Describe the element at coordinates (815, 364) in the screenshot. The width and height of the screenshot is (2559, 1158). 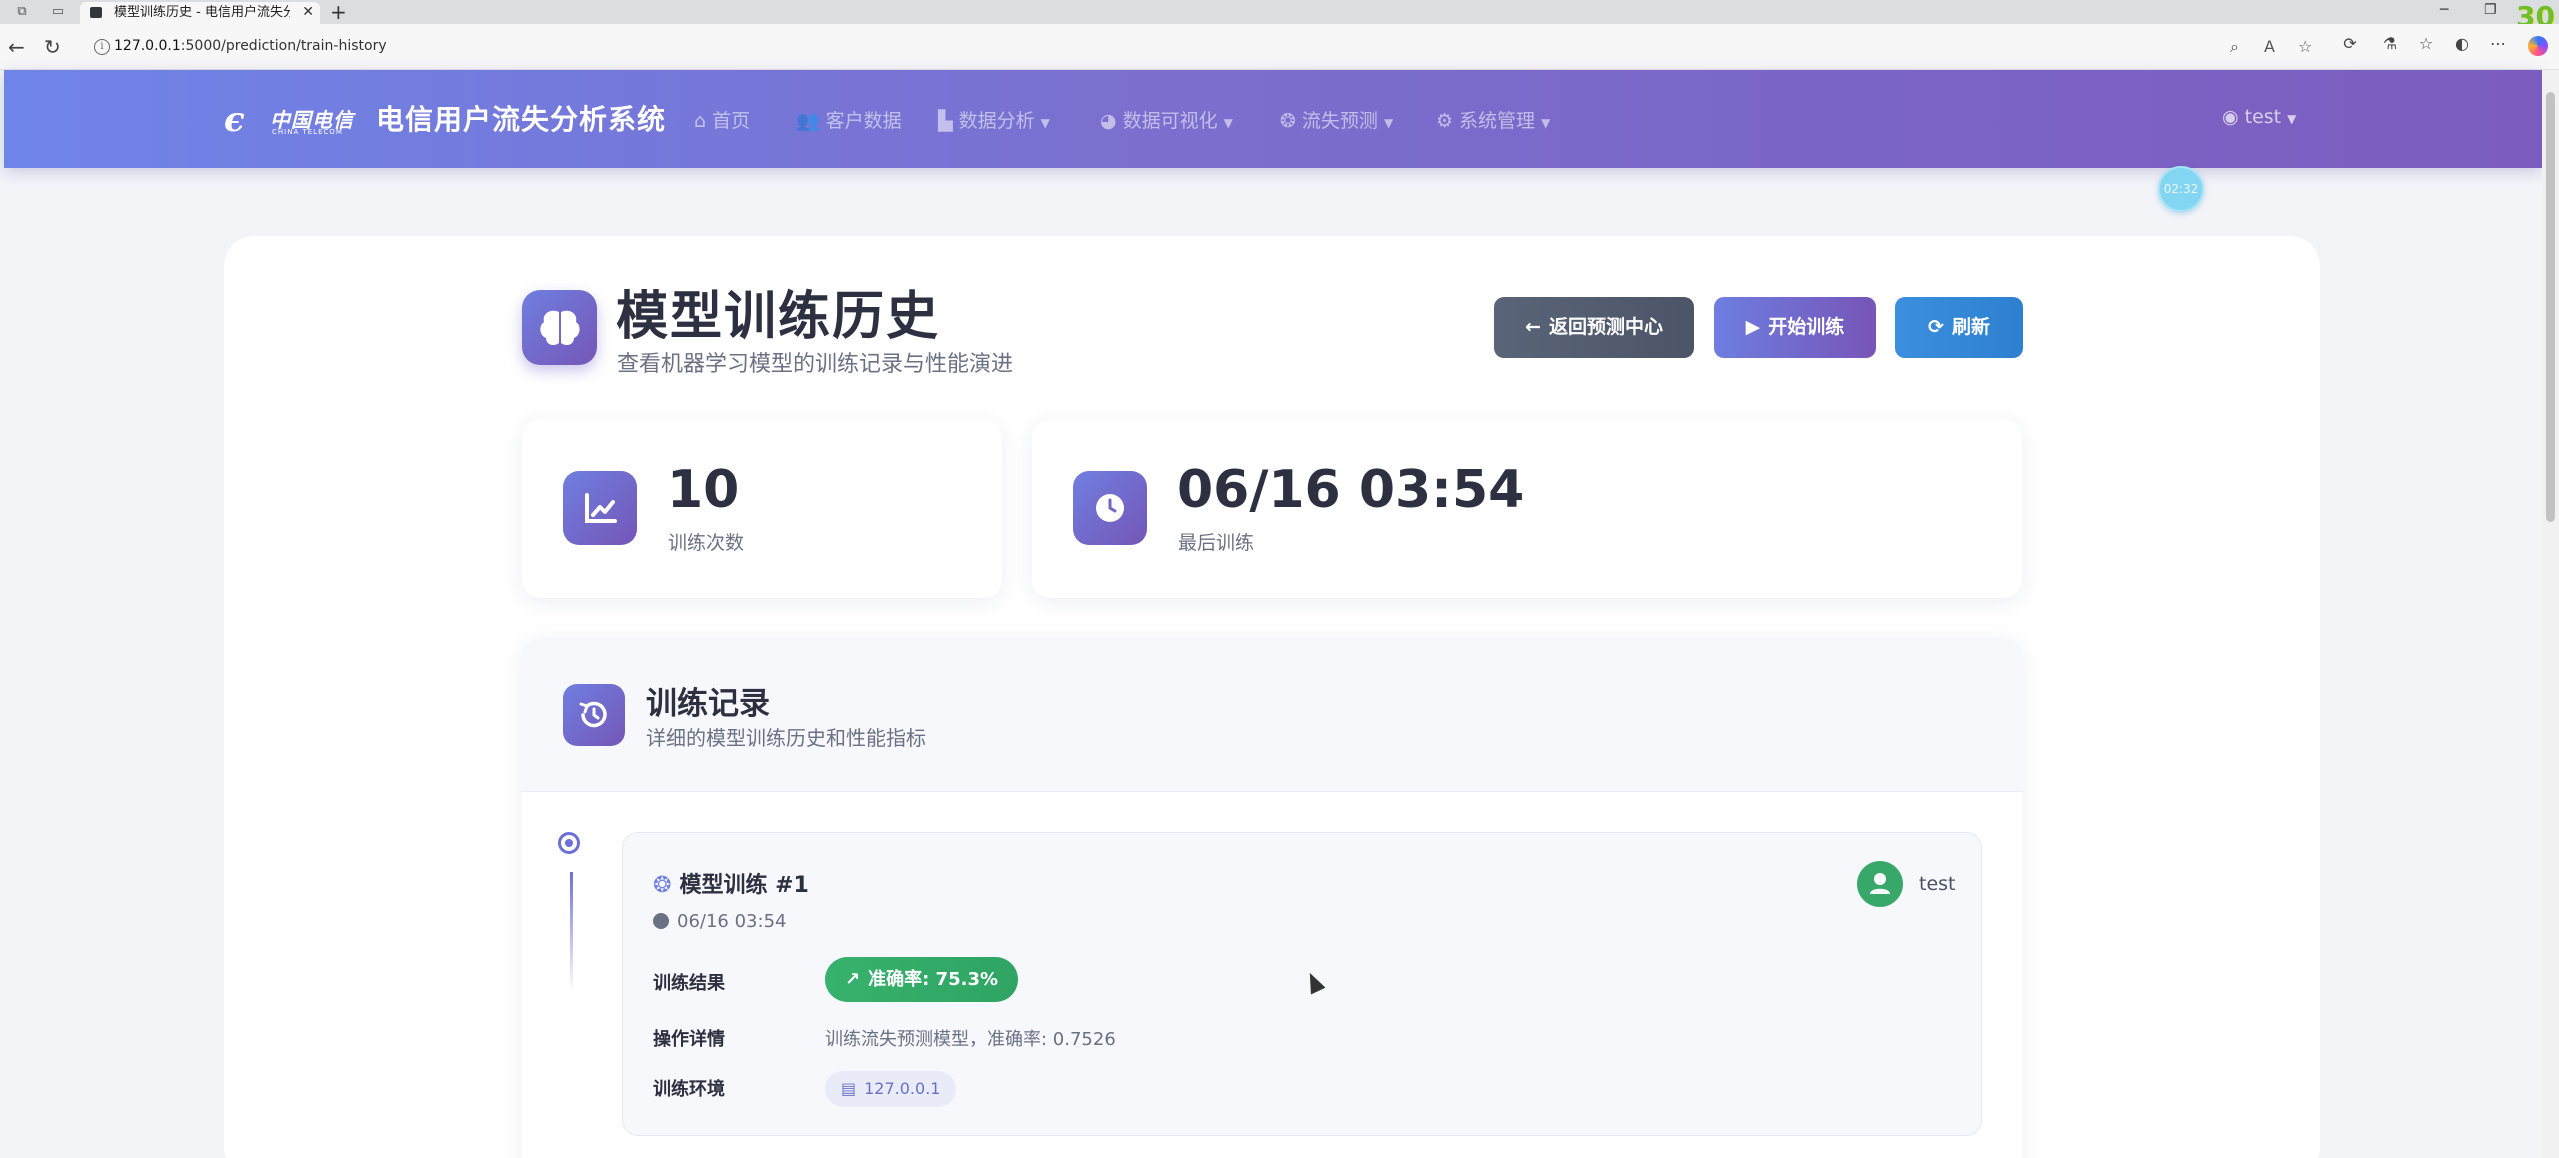
I see `page-subtitle: 查看机器学习模型的训练记录与性能演进` at that location.